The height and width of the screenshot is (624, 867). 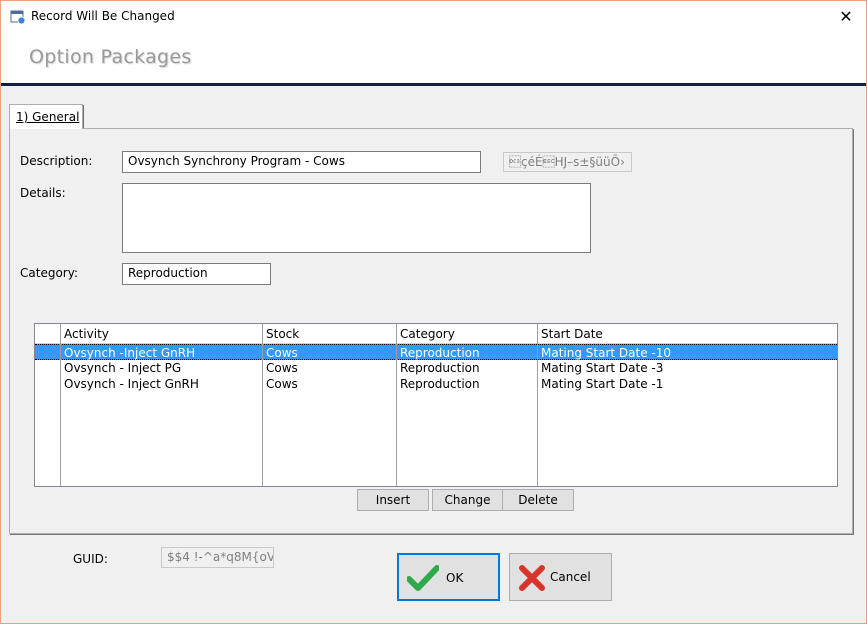 I want to click on cell-start-date: Mating Start Date -1, so click(x=602, y=384).